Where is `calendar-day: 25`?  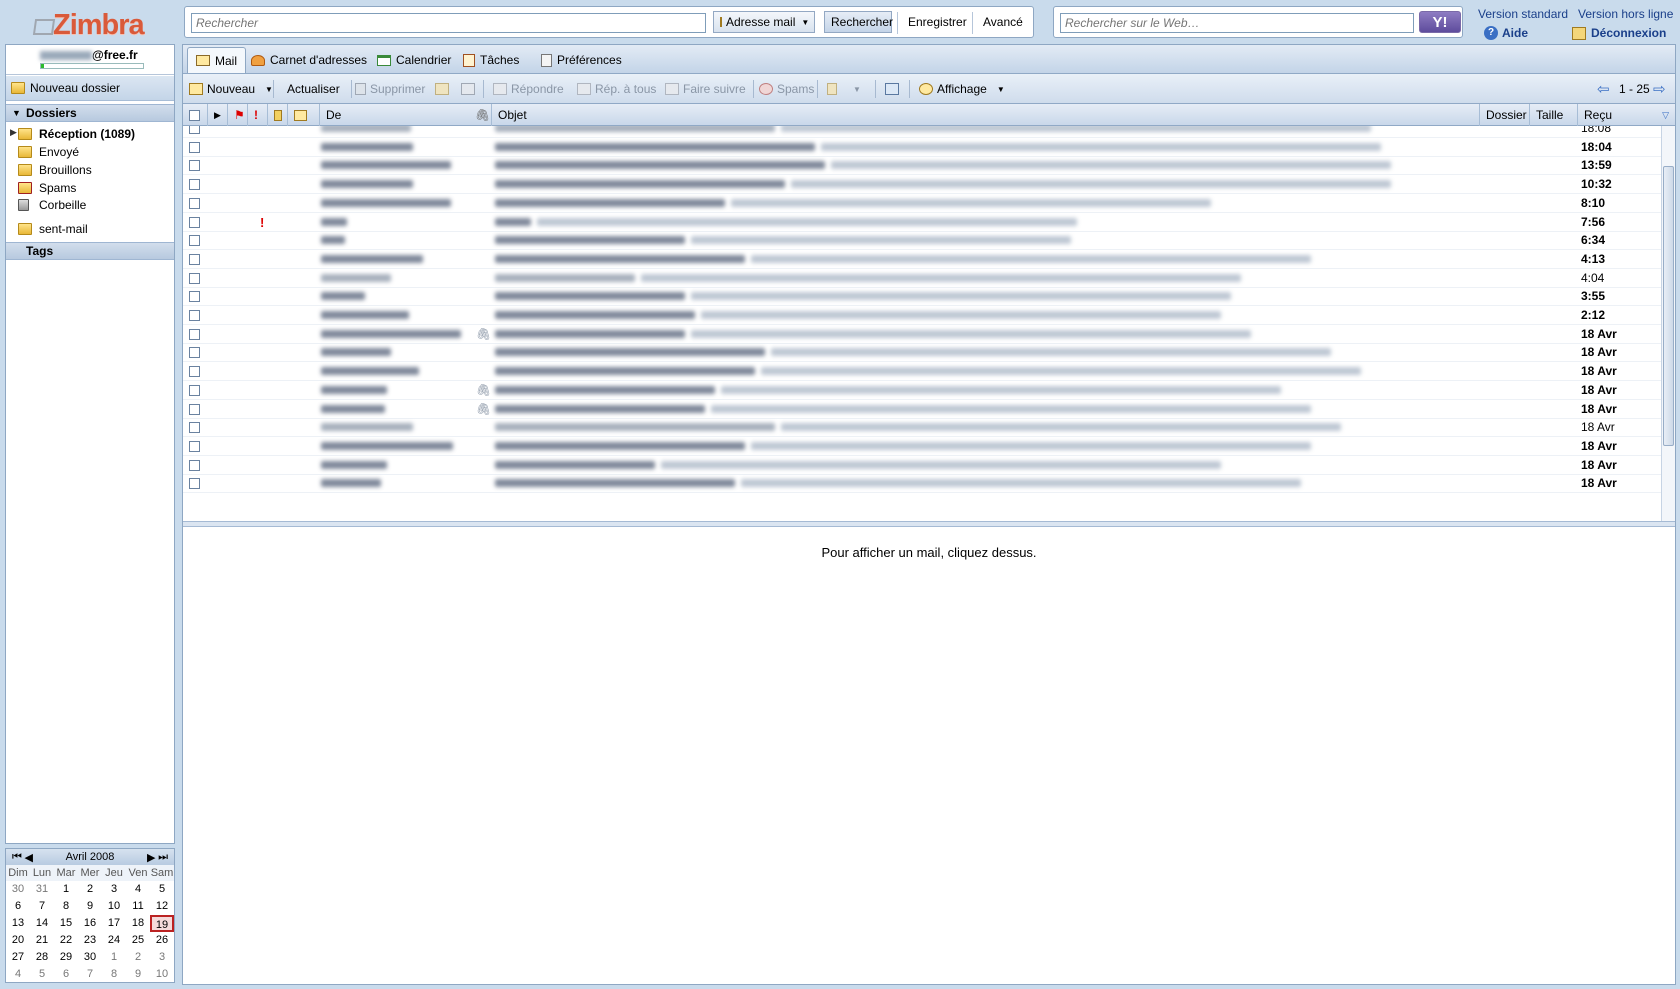
calendar-day: 25 is located at coordinates (138, 940).